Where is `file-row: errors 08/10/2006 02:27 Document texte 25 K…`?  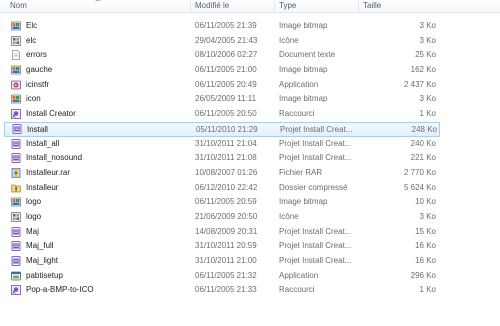
file-row: errors 08/10/2006 02:27 Document texte 25 K… is located at coordinates (250, 55).